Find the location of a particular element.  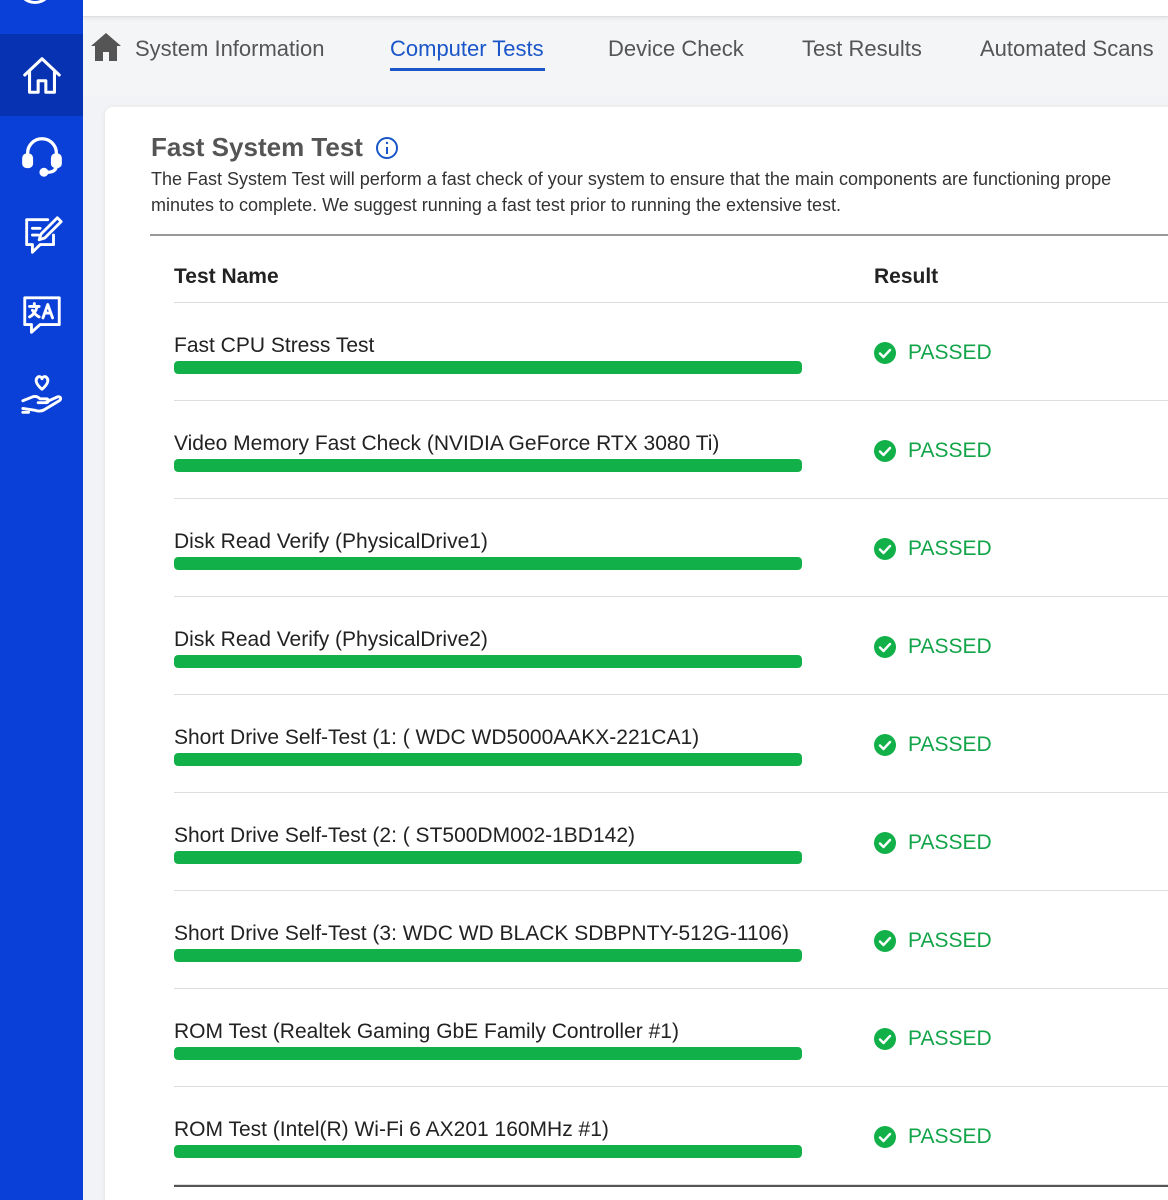

table-row: Fast CPU Stress Test PASSED is located at coordinates (636, 352).